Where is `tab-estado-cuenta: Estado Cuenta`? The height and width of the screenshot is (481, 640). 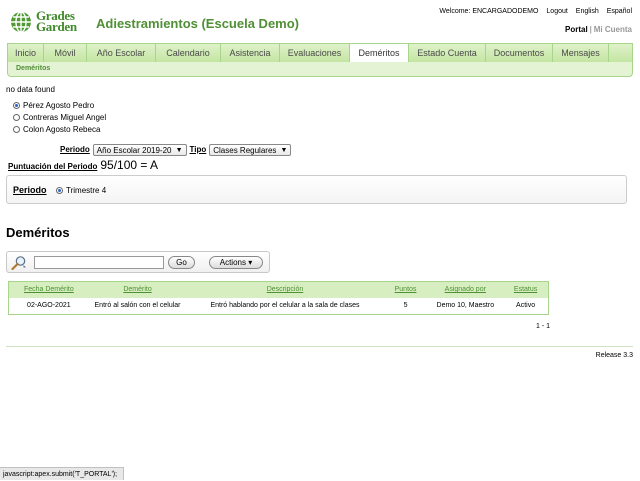 tab-estado-cuenta: Estado Cuenta is located at coordinates (447, 53).